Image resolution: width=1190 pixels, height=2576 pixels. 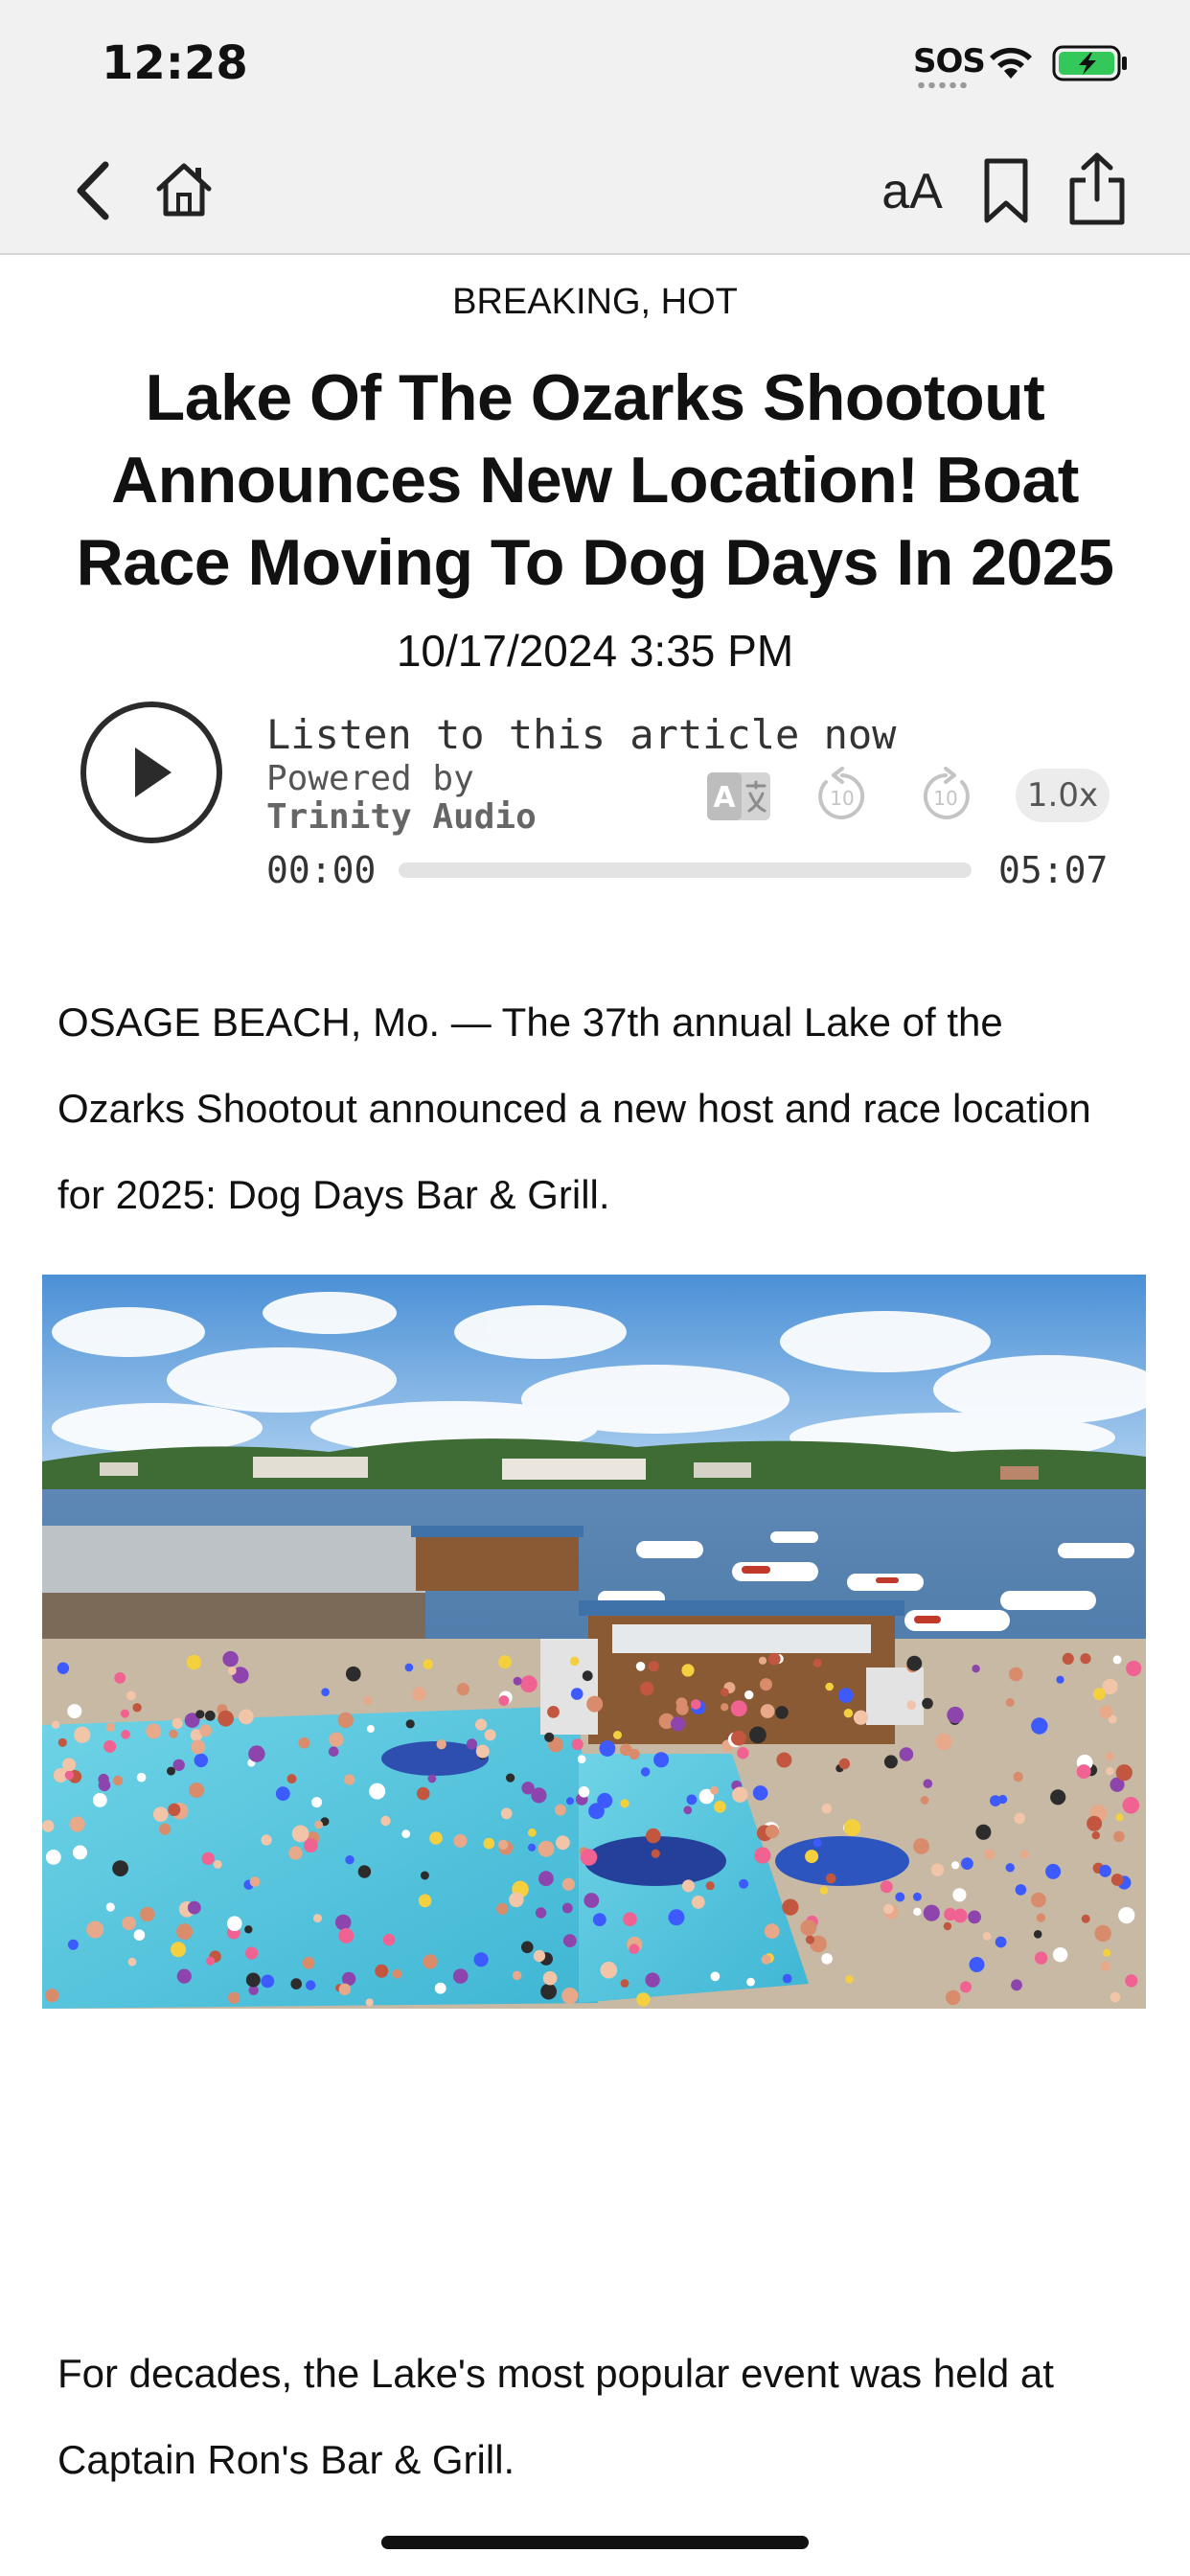 I want to click on rewind-10-button: 10, so click(x=842, y=796).